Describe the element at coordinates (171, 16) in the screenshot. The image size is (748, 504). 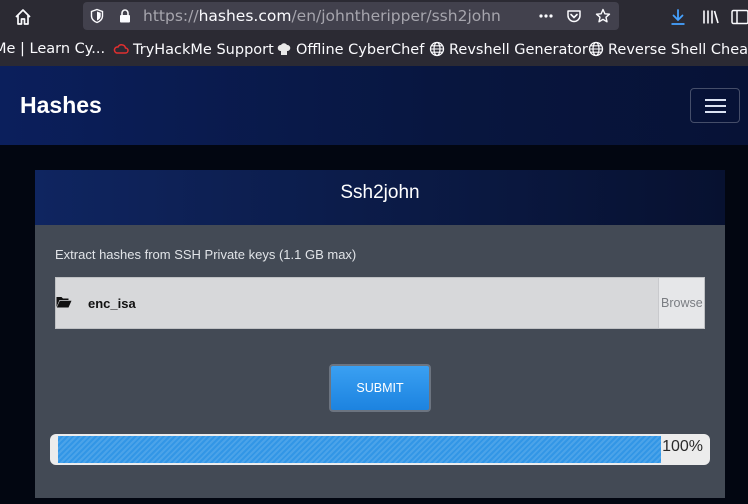
I see `url-prefix: https://` at that location.